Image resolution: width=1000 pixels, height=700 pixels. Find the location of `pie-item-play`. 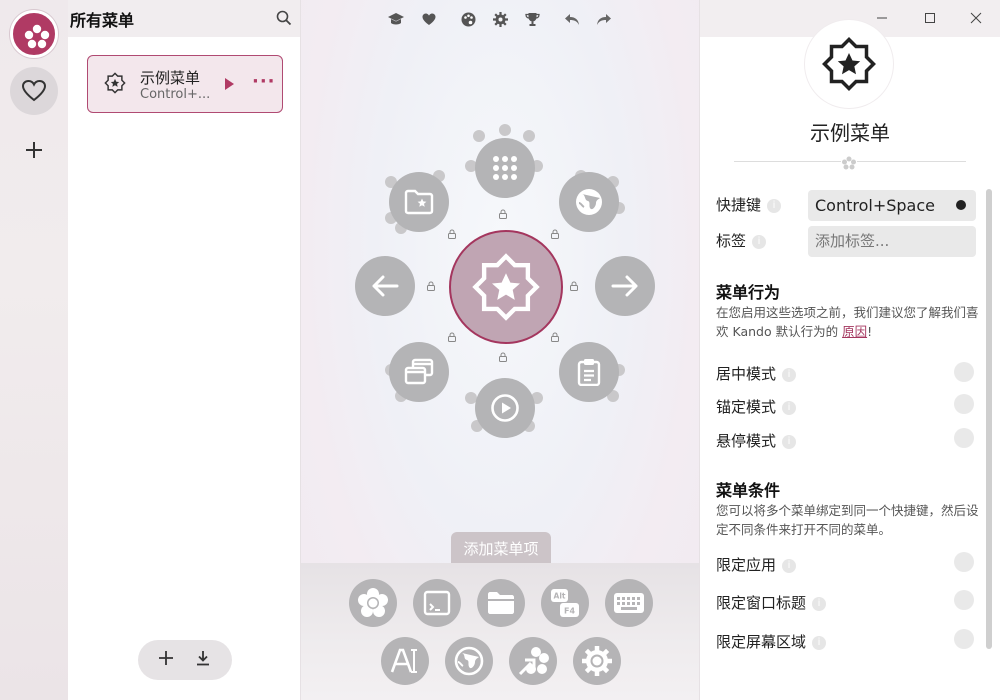

pie-item-play is located at coordinates (505, 408).